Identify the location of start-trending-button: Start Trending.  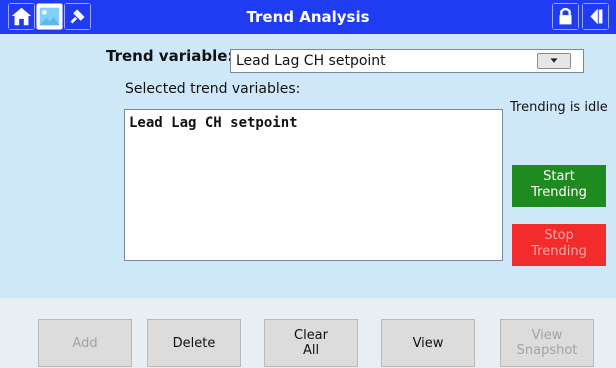
(559, 186).